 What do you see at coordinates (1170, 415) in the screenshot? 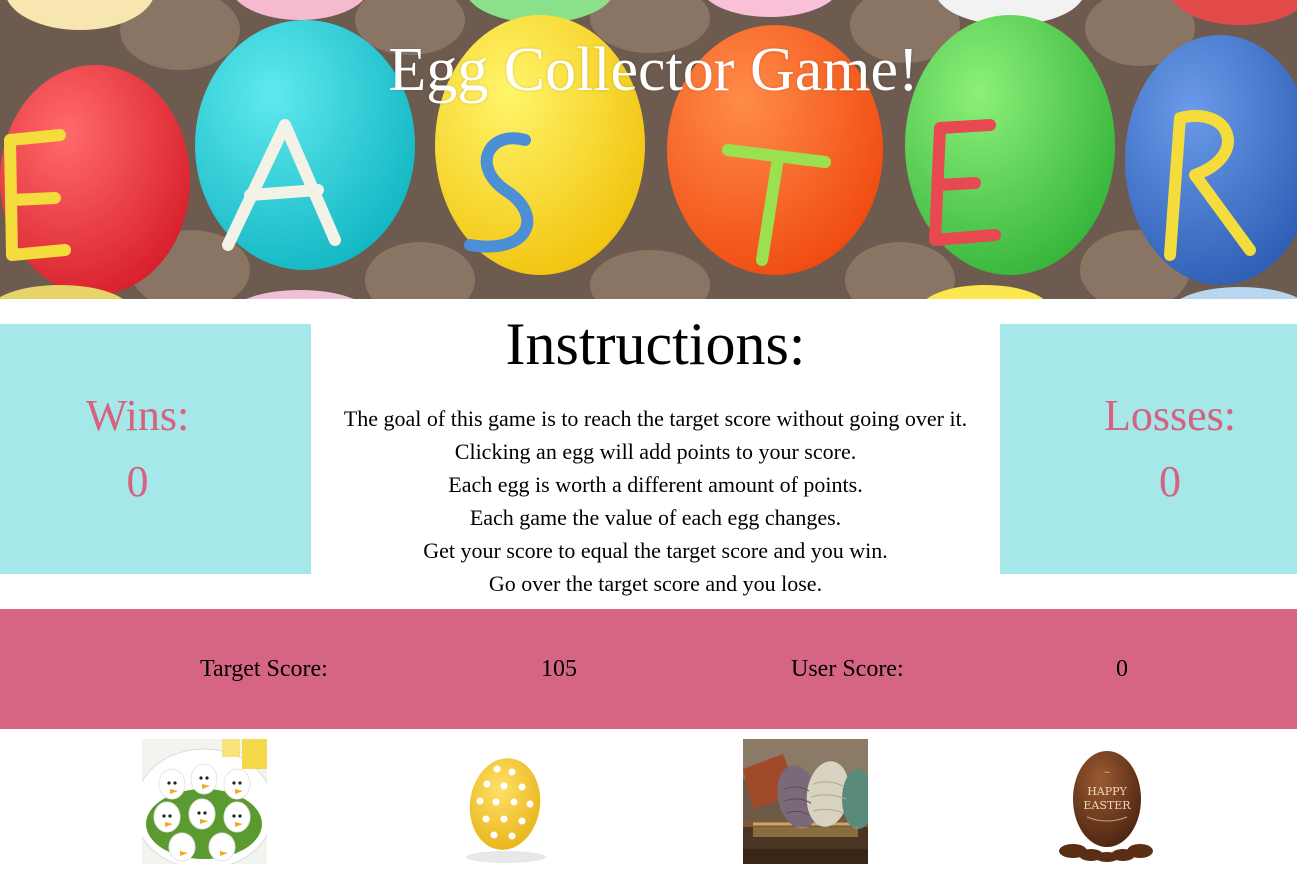
I see `losses-label: Losses:` at bounding box center [1170, 415].